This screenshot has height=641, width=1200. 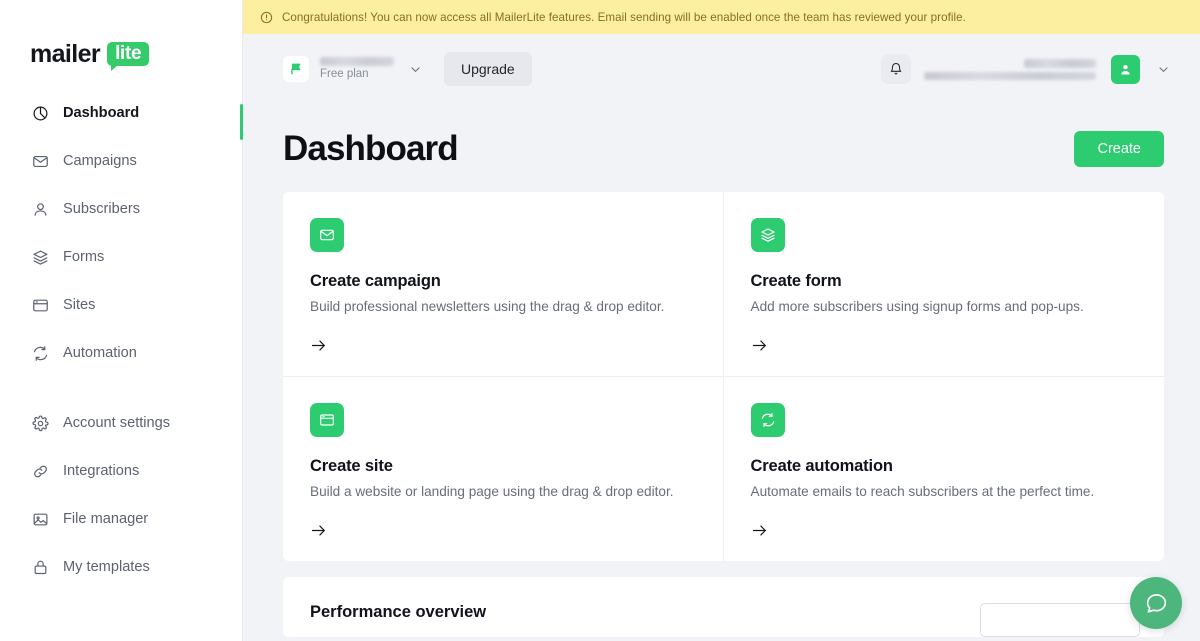 I want to click on app-logo: mailer lite, so click(x=121, y=39).